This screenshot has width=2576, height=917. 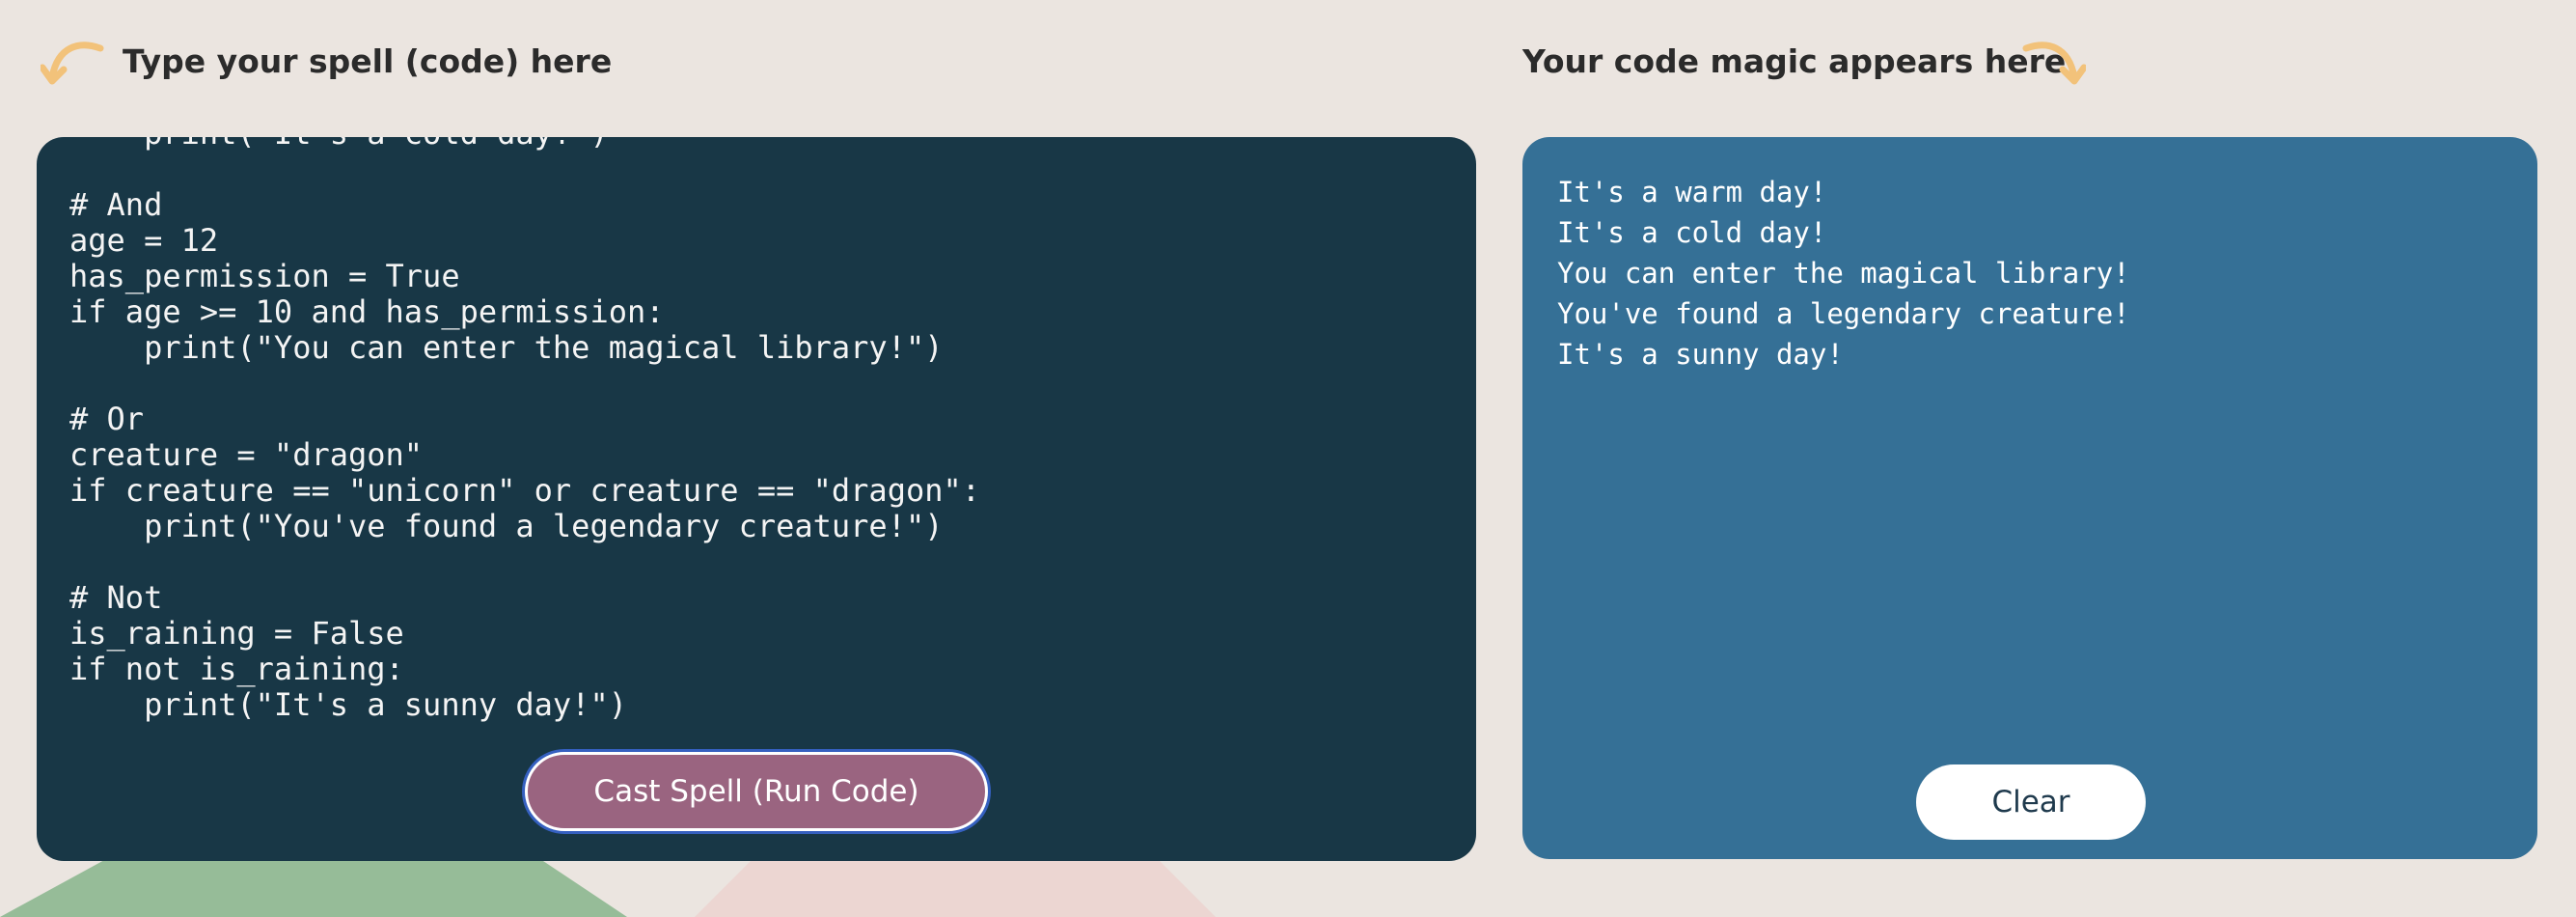 What do you see at coordinates (368, 61) in the screenshot?
I see `editor-title: Type your spell (code) here` at bounding box center [368, 61].